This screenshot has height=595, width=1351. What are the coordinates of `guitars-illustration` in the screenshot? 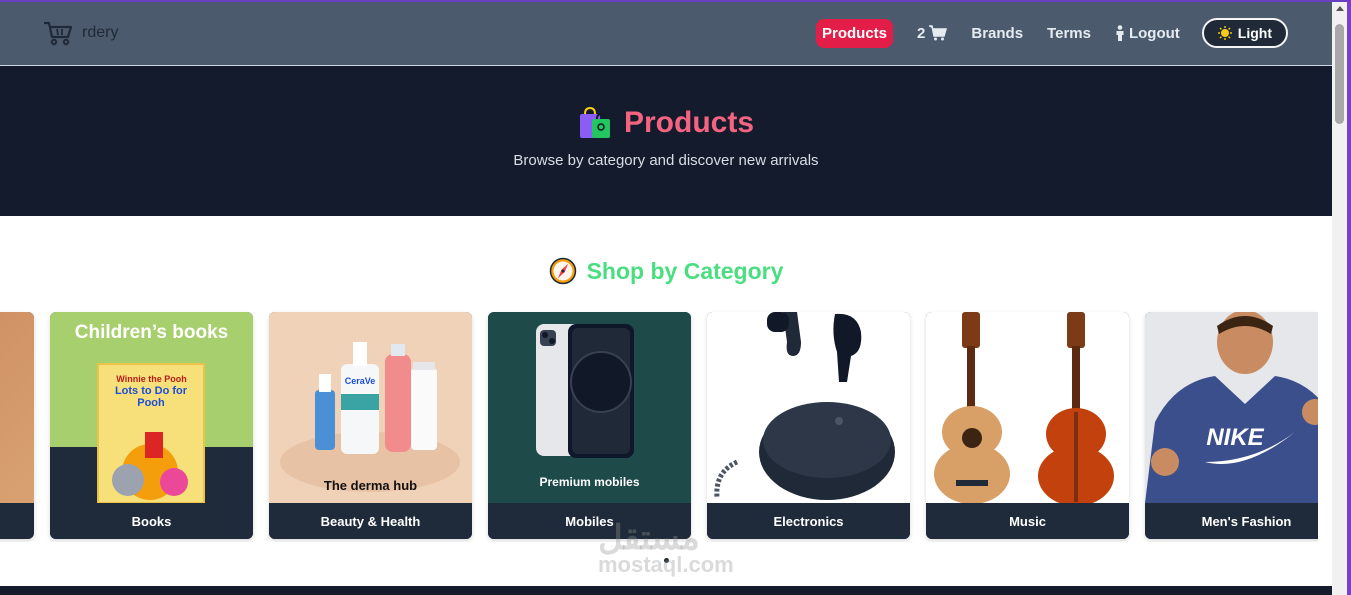 It's located at (1027, 409).